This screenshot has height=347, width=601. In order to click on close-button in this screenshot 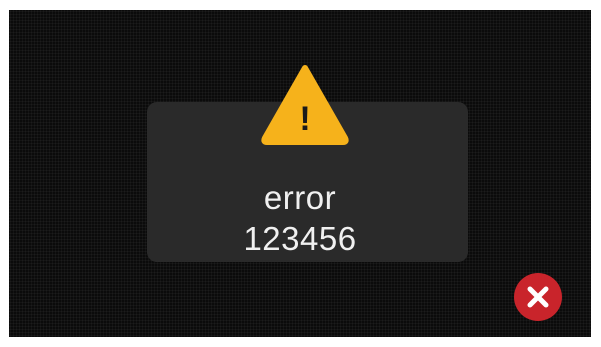, I will do `click(538, 297)`.